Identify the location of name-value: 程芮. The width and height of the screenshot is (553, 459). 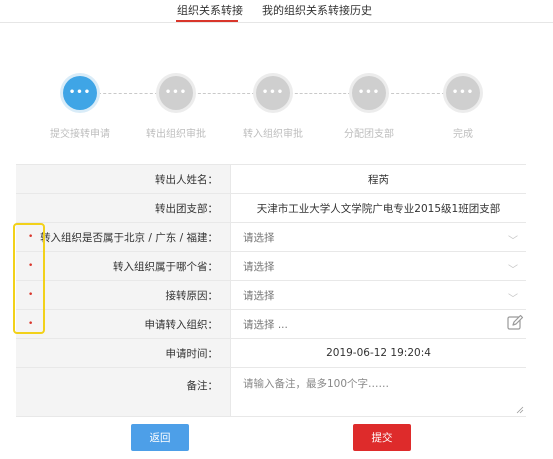
(378, 179).